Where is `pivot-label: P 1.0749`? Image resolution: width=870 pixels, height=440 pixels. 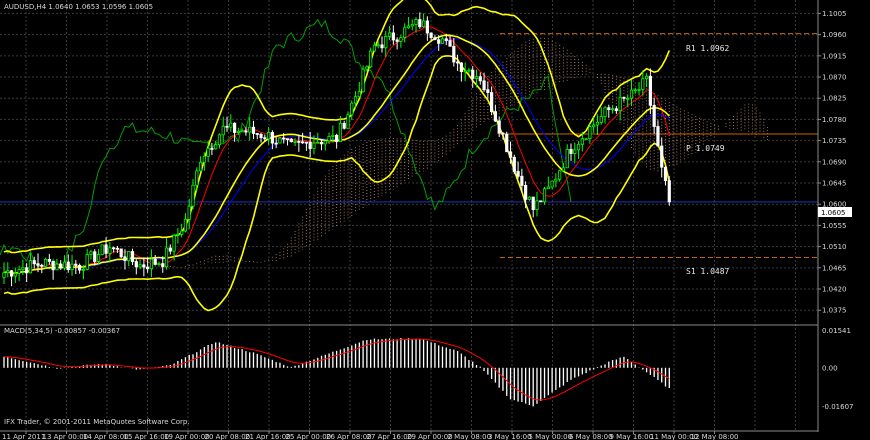
pivot-label: P 1.0749 is located at coordinates (705, 148).